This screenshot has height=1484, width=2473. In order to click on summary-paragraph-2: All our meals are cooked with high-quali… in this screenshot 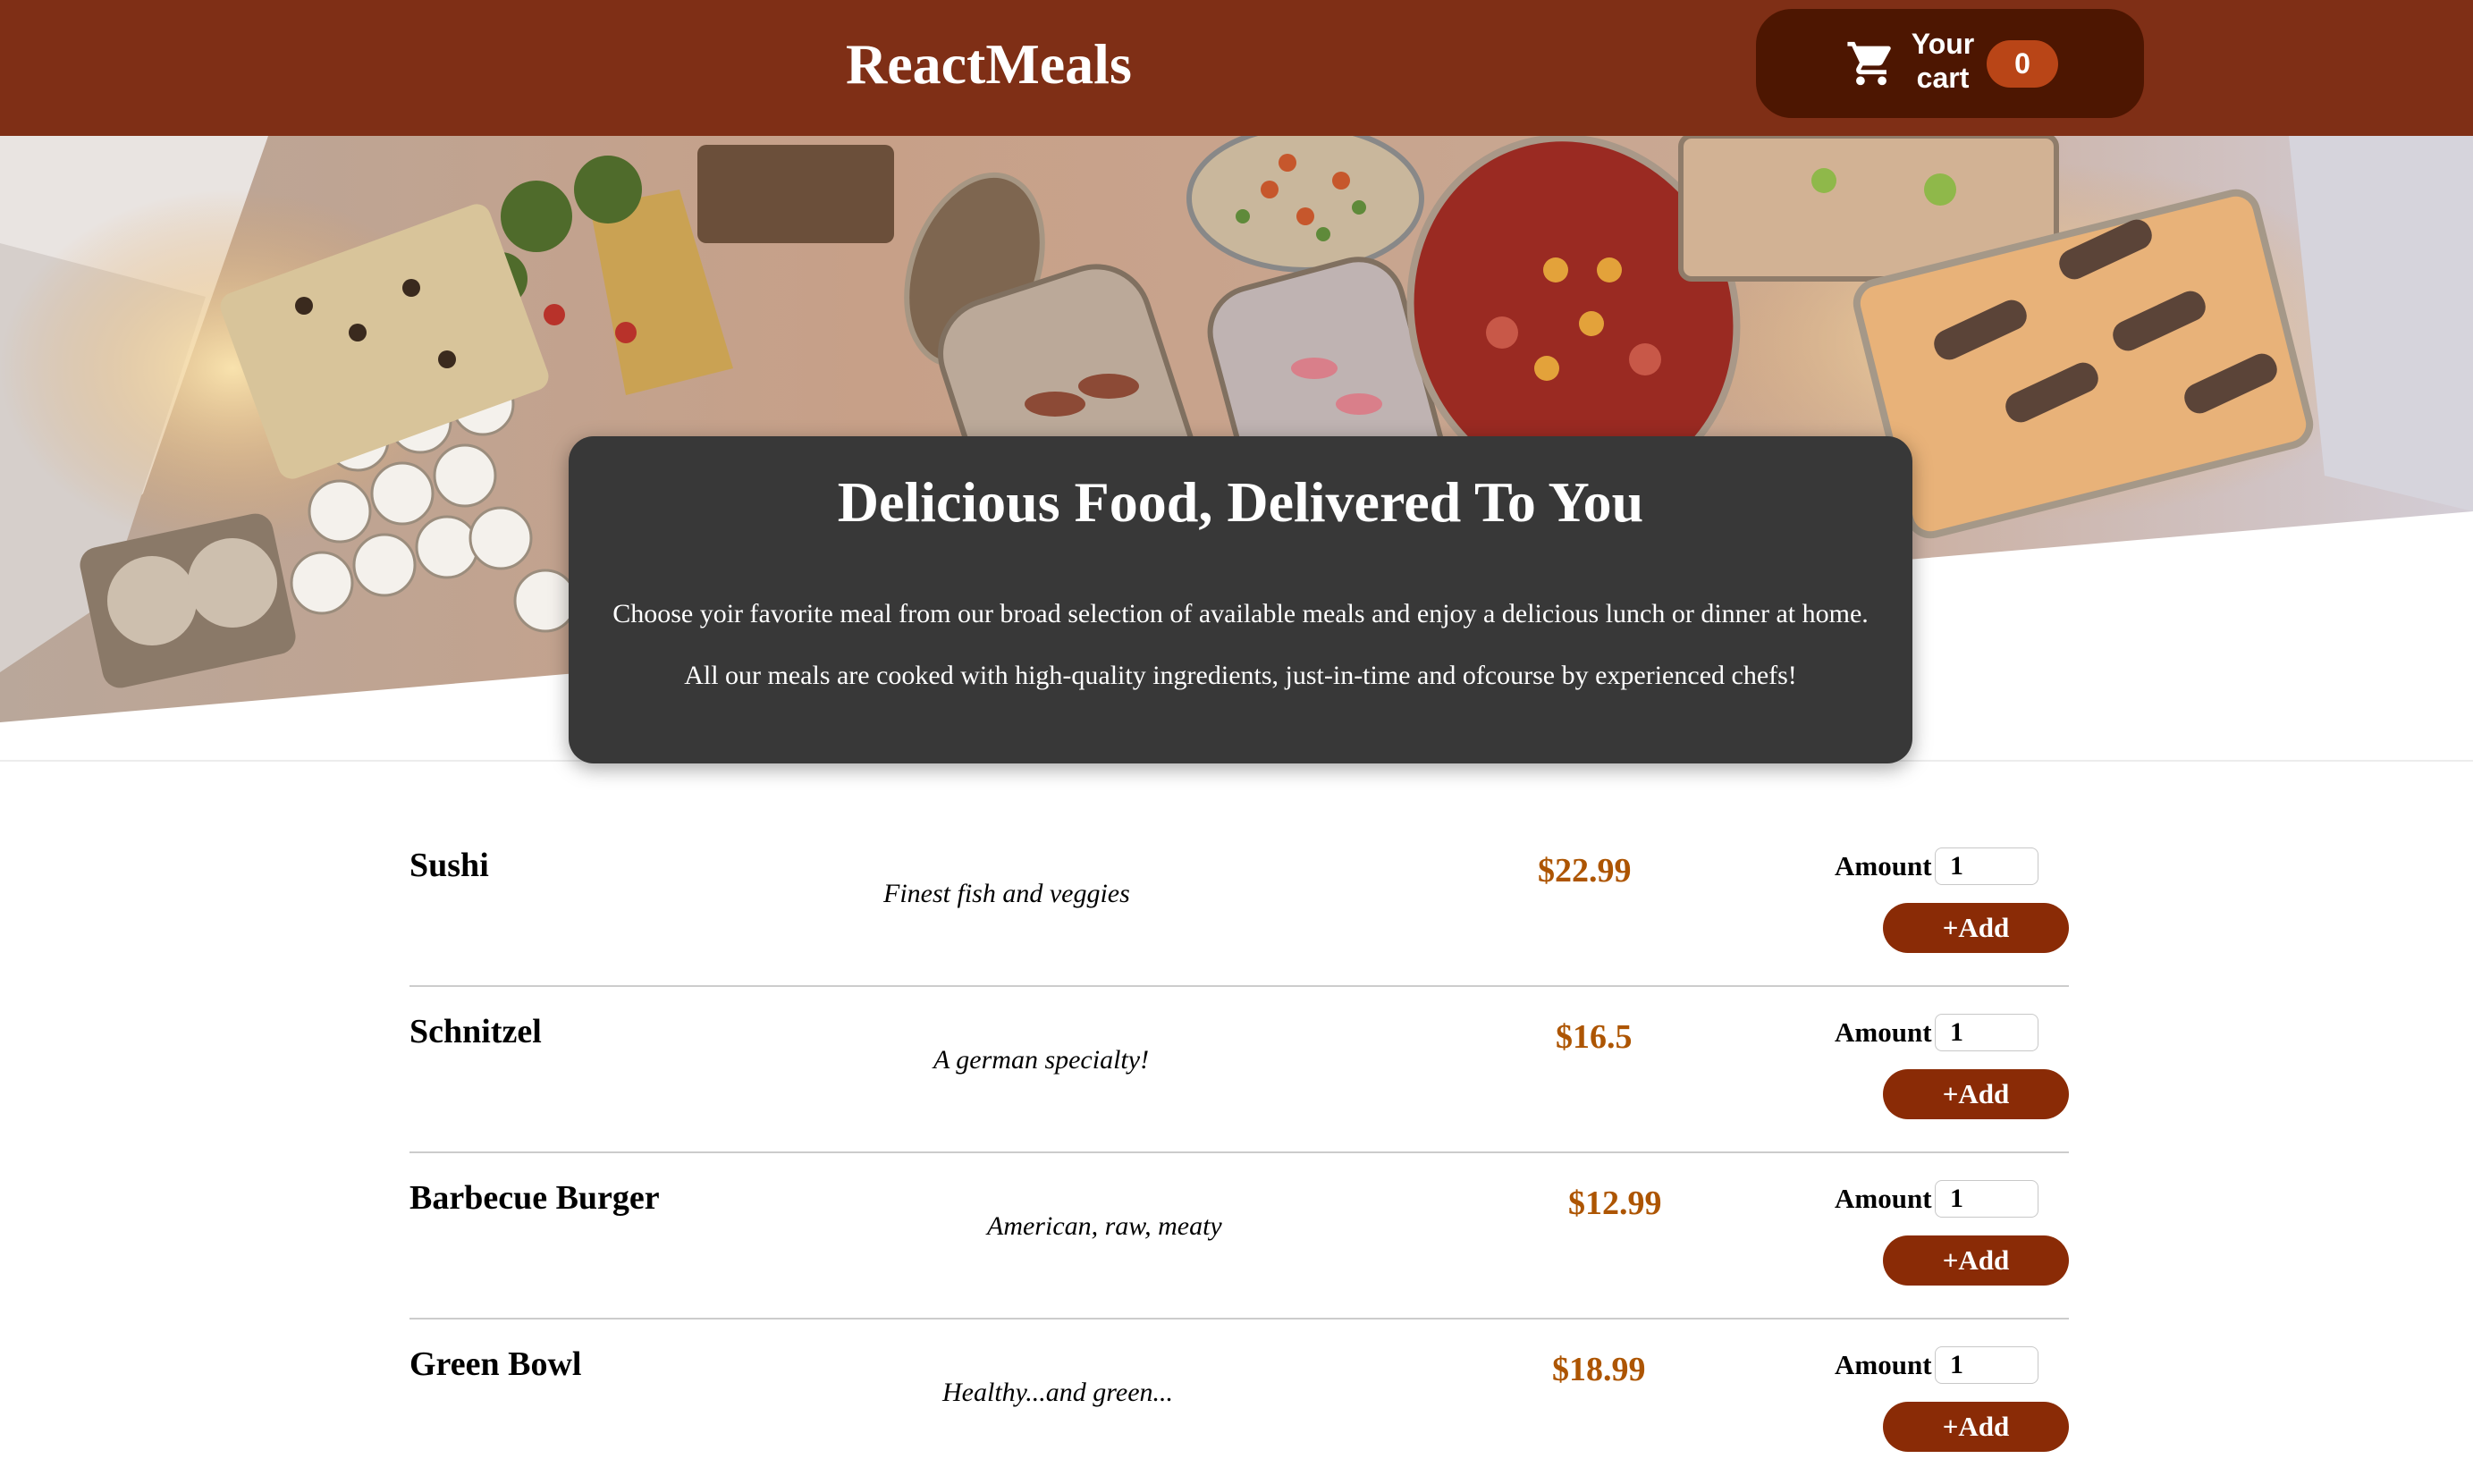, I will do `click(1240, 675)`.